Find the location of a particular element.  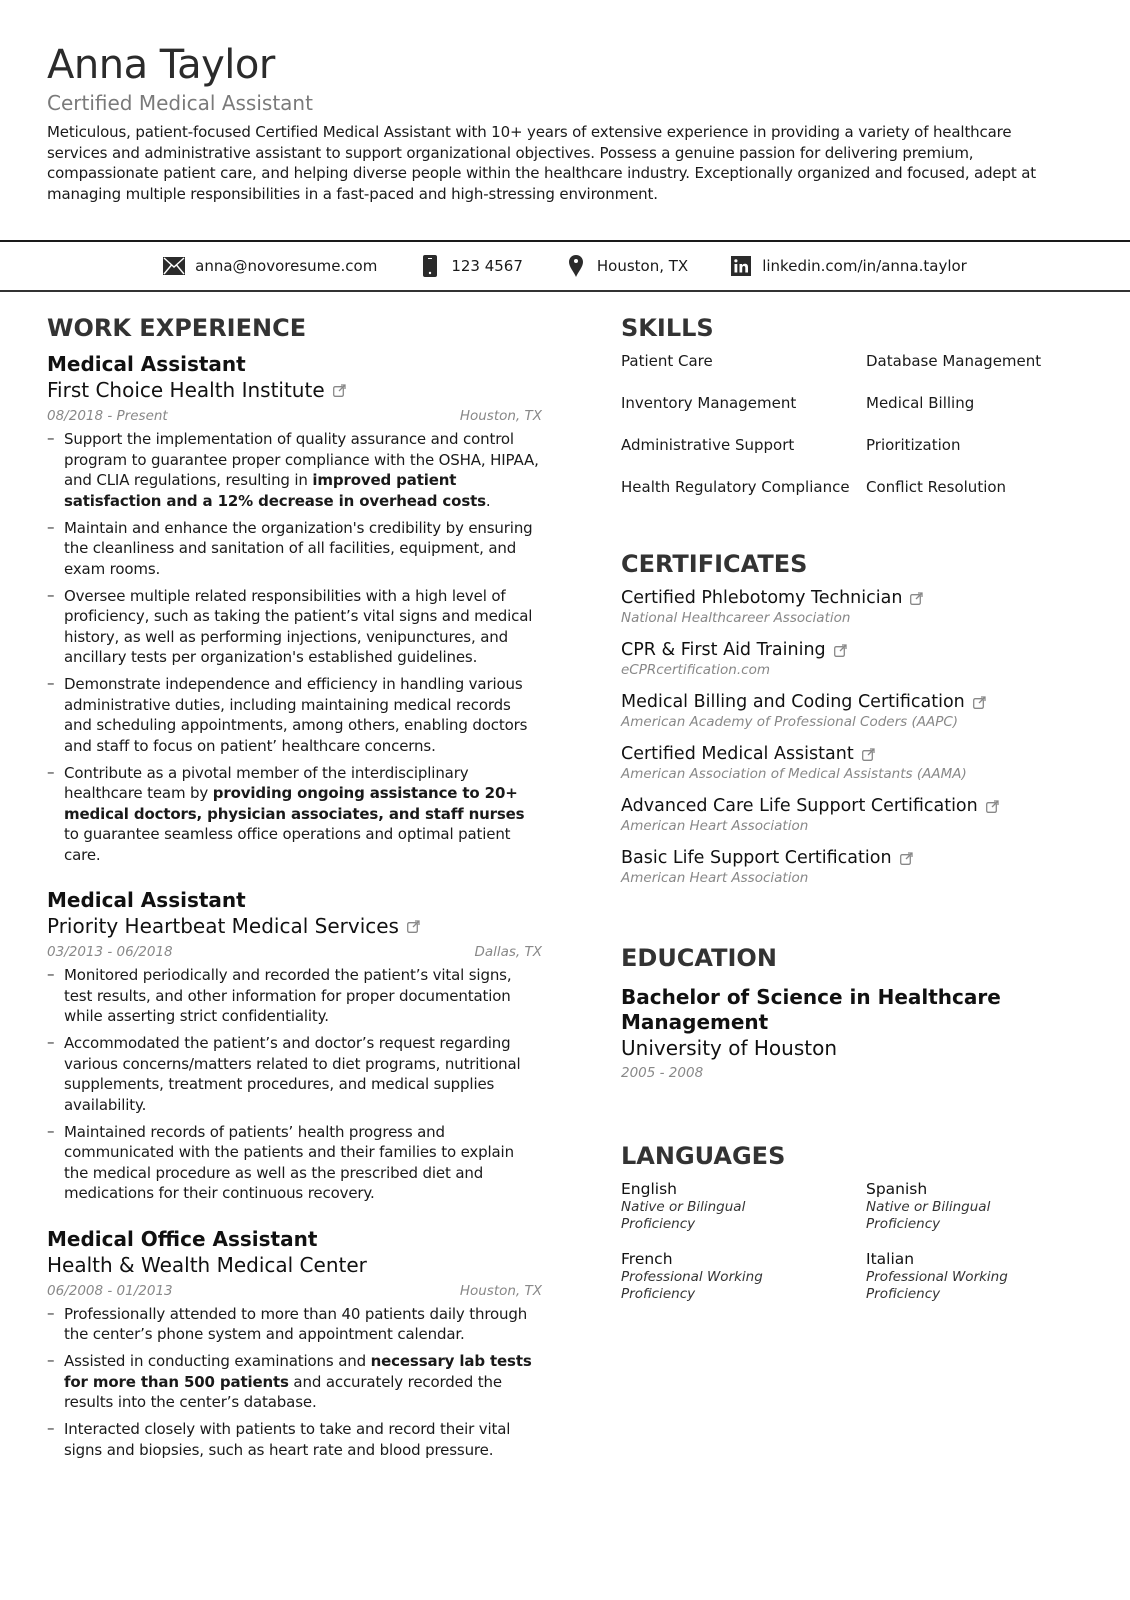

language-item: Italian Professional Working Proficiency is located at coordinates (986, 1276).